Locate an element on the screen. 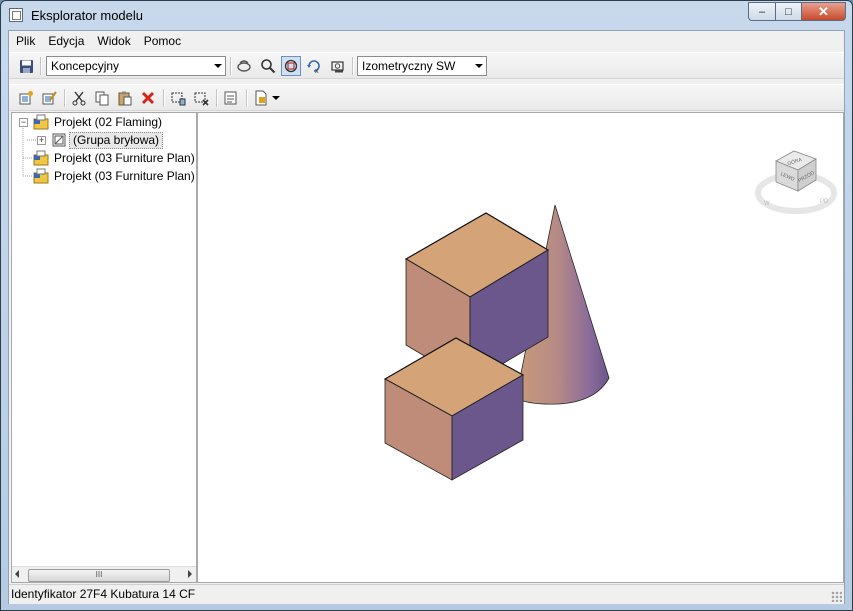  scrollbar-thumb: III is located at coordinates (99, 575).